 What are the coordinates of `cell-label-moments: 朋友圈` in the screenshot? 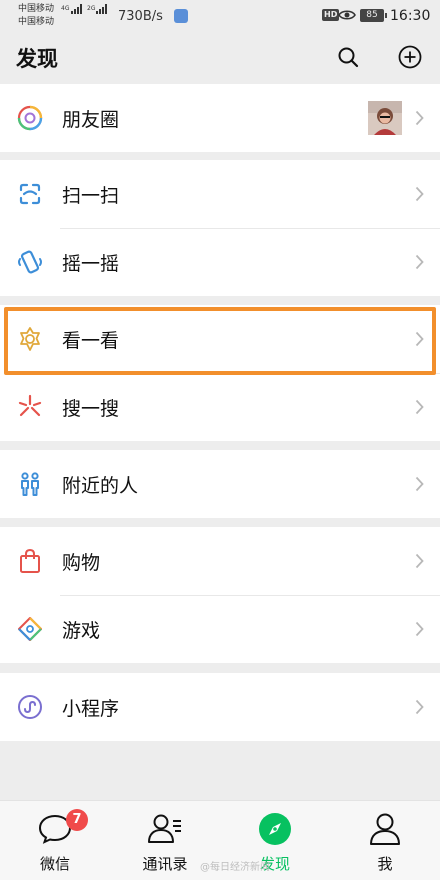 It's located at (91, 119).